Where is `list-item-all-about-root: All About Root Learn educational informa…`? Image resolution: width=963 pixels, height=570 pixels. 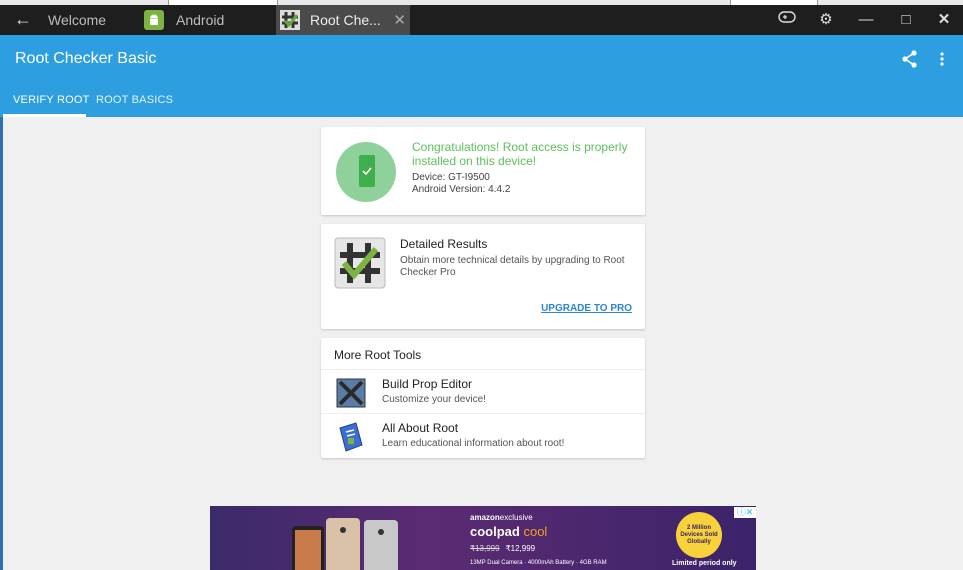
list-item-all-about-root: All About Root Learn educational informa… is located at coordinates (483, 435).